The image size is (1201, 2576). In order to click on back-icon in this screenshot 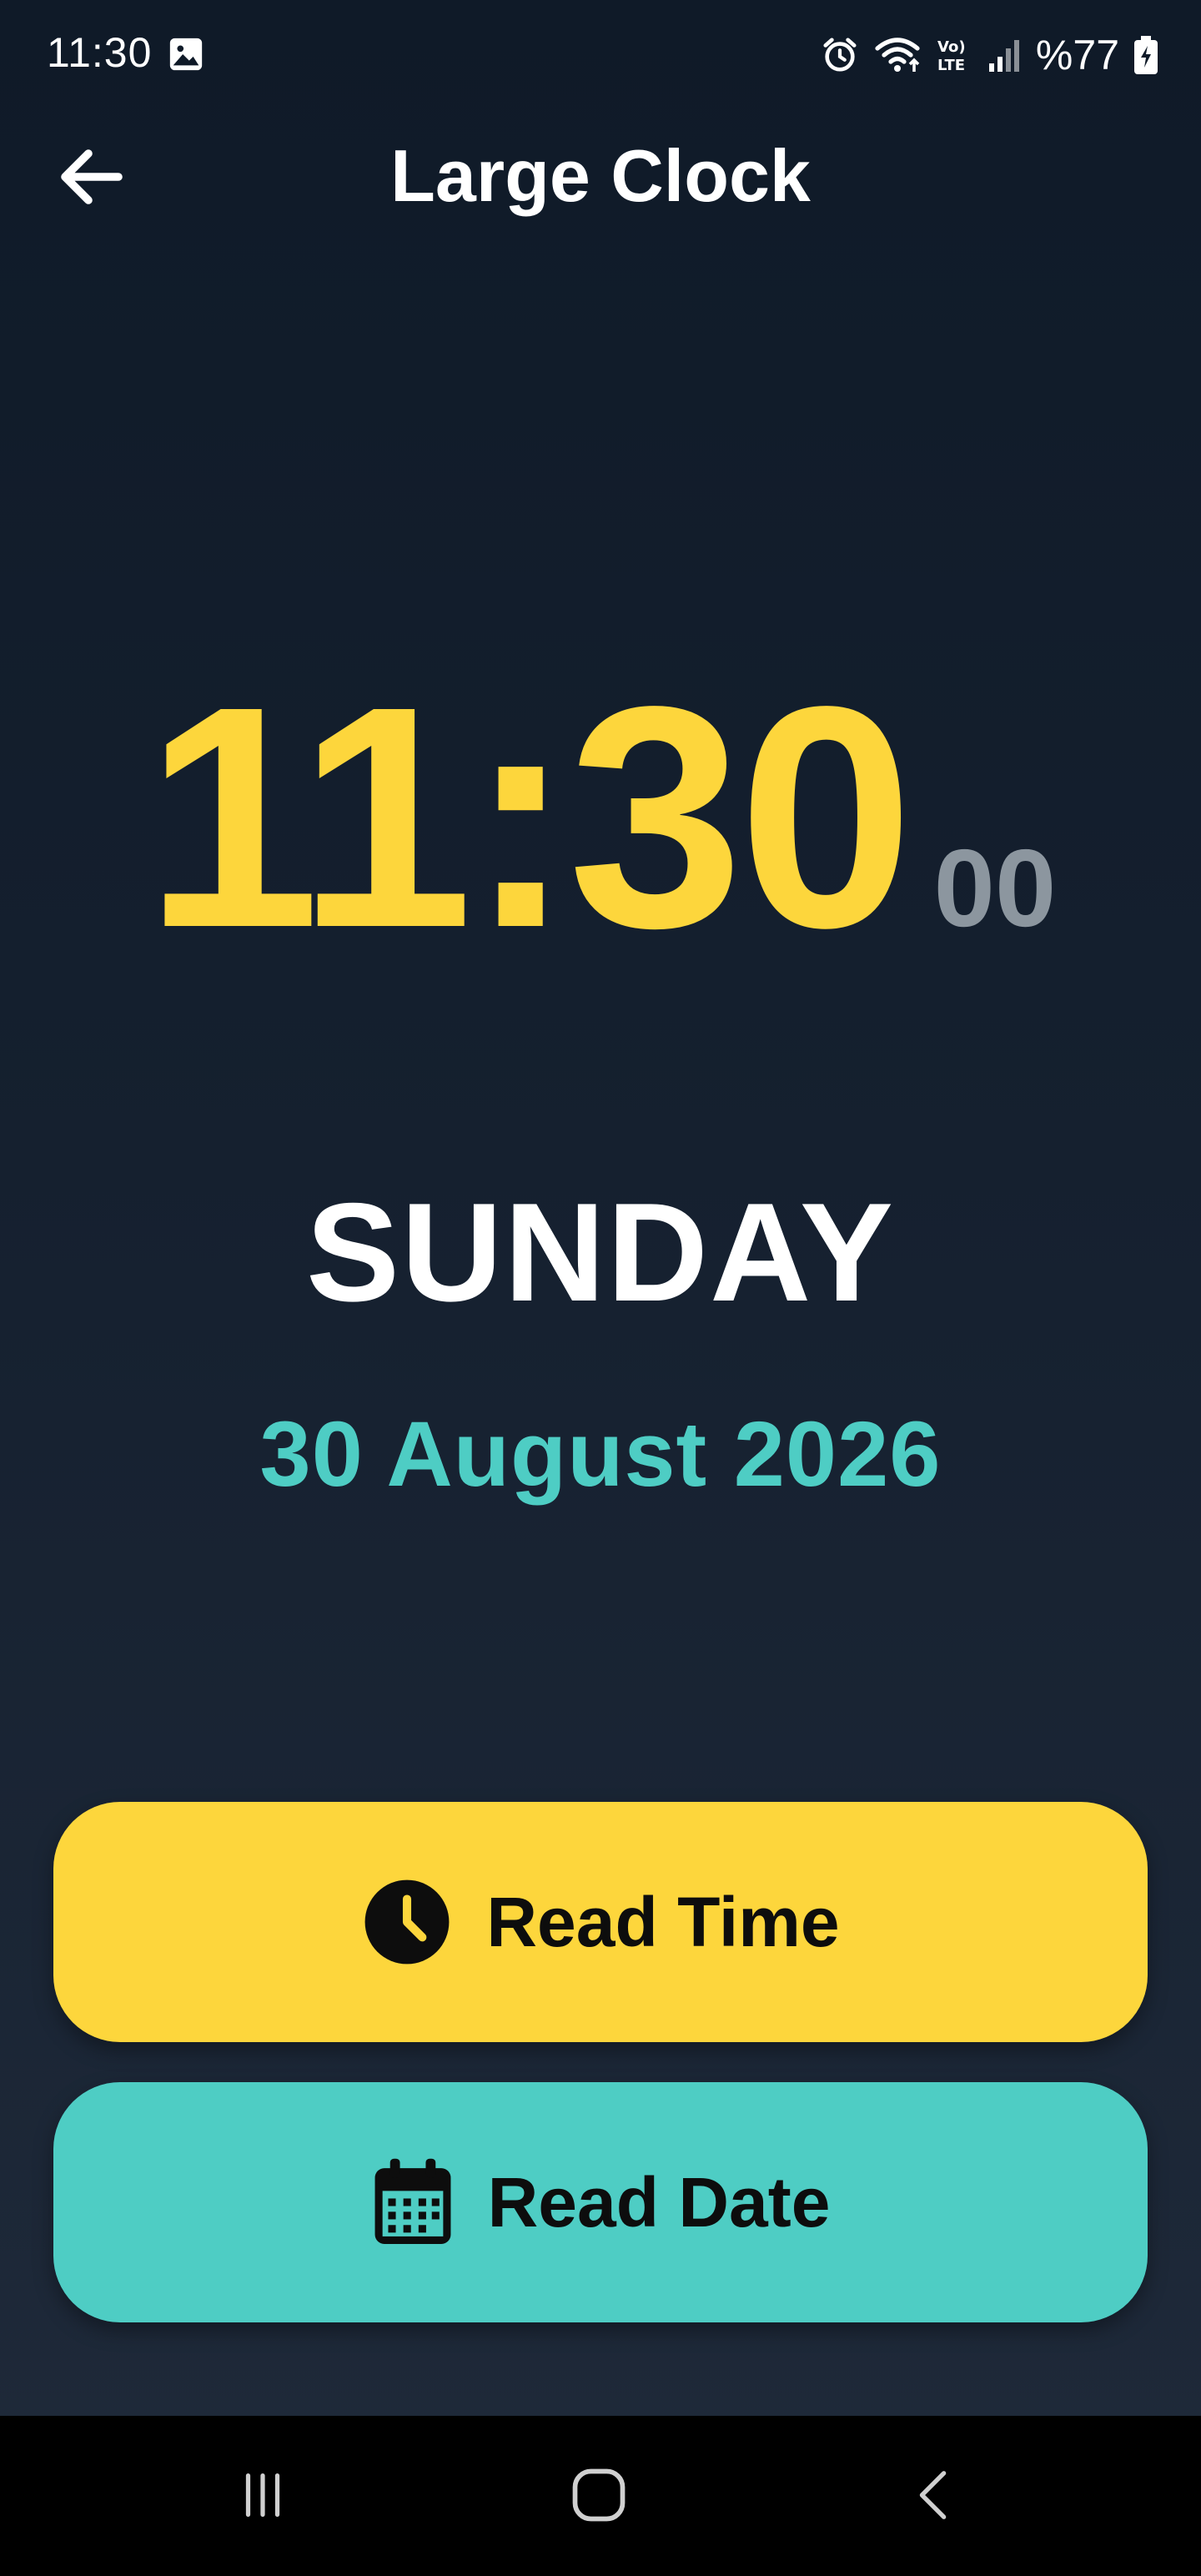, I will do `click(933, 2495)`.